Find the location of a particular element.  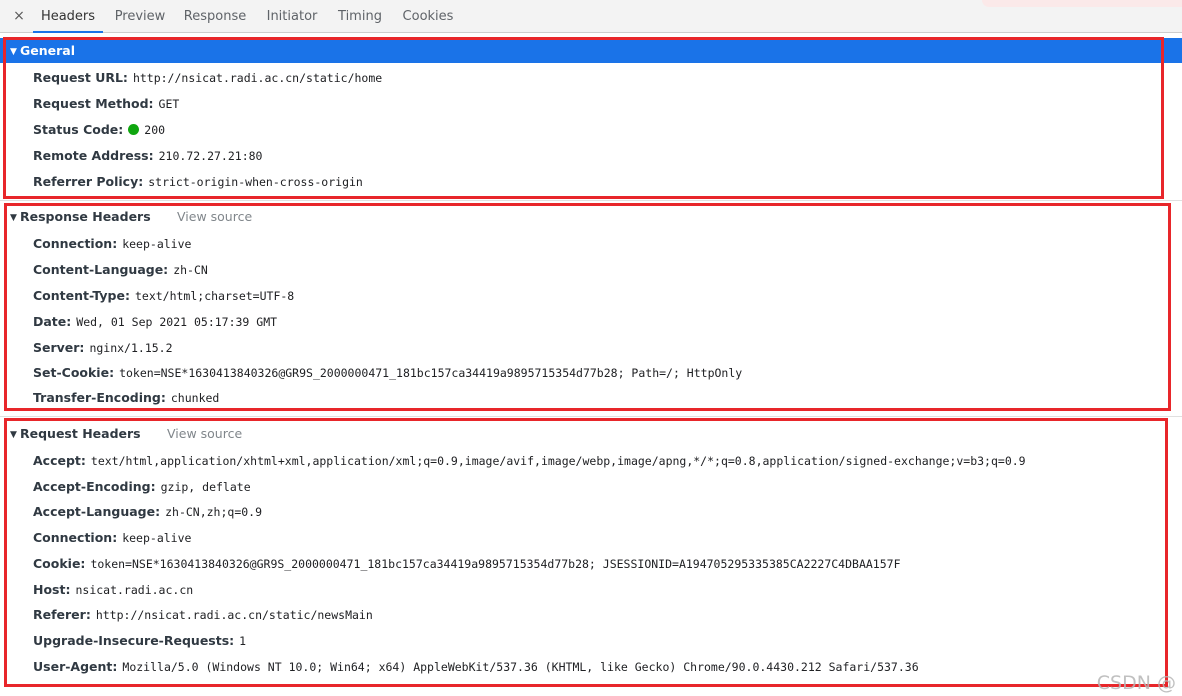

header-name: Accept-Language: is located at coordinates (97, 511).